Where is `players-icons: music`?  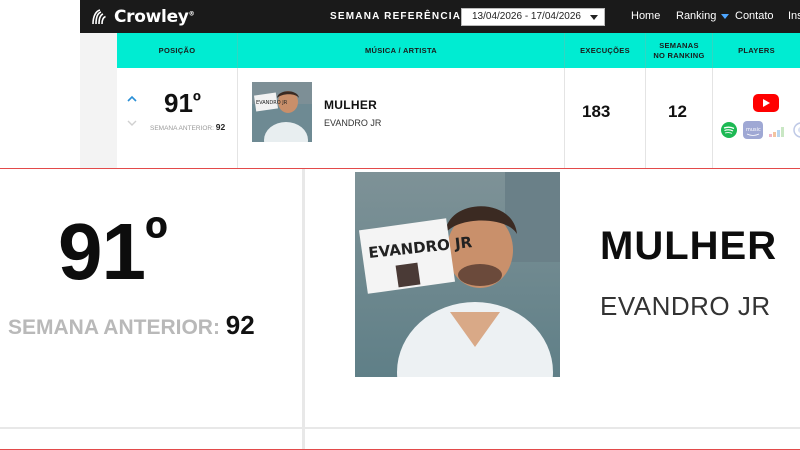
players-icons: music is located at coordinates (759, 130).